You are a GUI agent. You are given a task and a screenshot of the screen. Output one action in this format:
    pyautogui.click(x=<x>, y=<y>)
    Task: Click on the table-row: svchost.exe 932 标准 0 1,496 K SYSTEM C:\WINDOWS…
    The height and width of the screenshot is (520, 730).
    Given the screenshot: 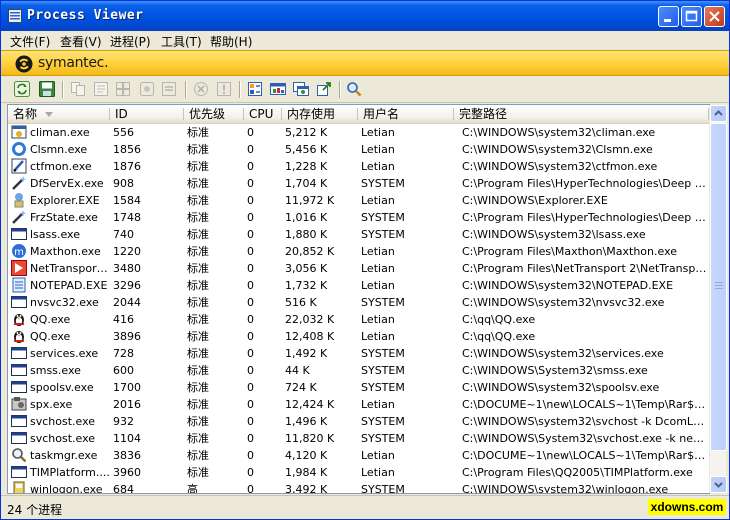 What is the action you would take?
    pyautogui.click(x=358, y=421)
    